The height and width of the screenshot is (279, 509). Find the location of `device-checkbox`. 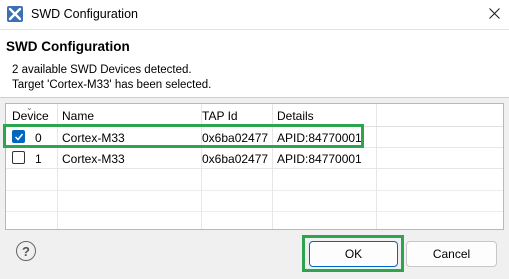

device-checkbox is located at coordinates (18, 157).